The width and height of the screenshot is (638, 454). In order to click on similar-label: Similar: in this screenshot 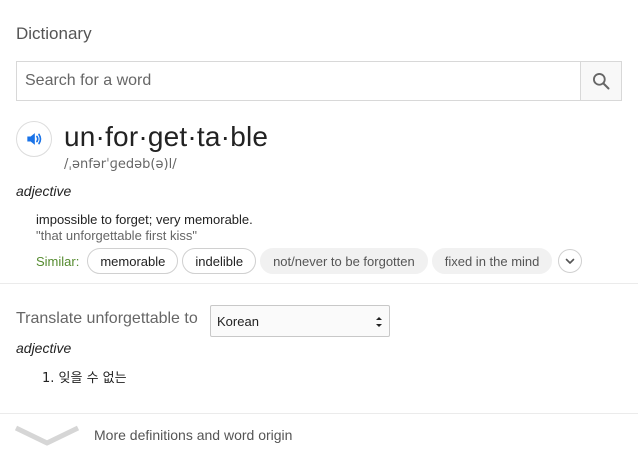, I will do `click(58, 261)`.